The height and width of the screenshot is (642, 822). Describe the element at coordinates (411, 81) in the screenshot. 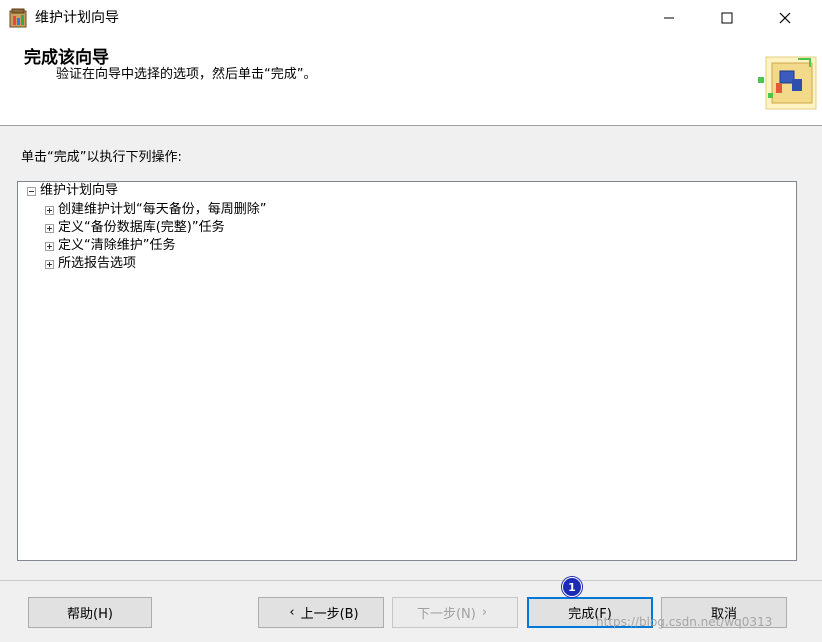

I see `wizard-header: 完成该向导 验证在向导中选择的选项，然后单击“完成”。` at that location.